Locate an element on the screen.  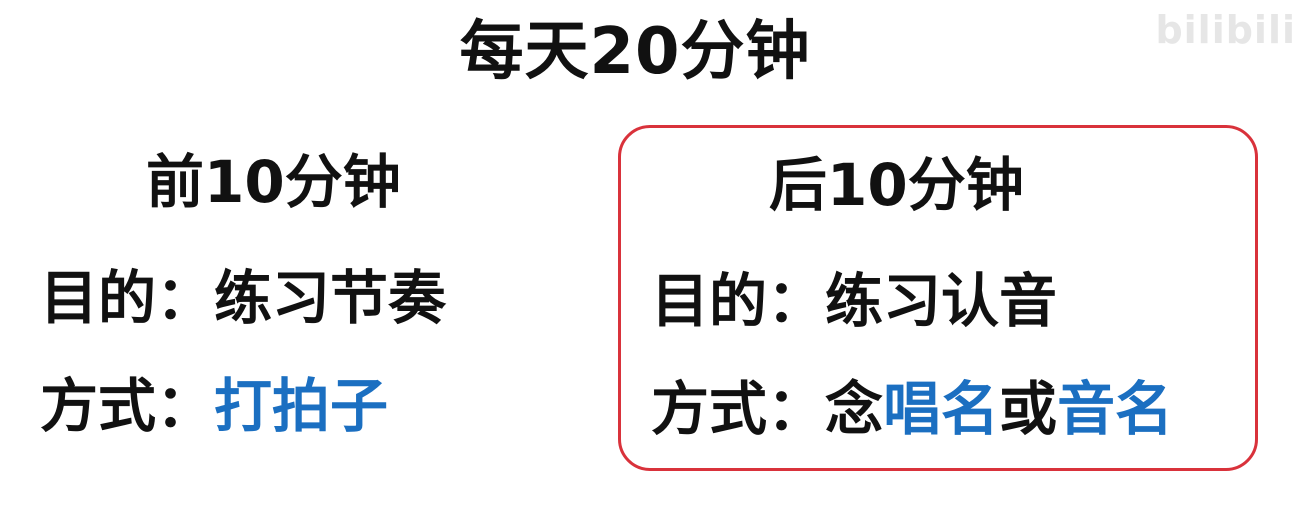
first-purpose-line: 目的：练习节奏 is located at coordinates (243, 298).